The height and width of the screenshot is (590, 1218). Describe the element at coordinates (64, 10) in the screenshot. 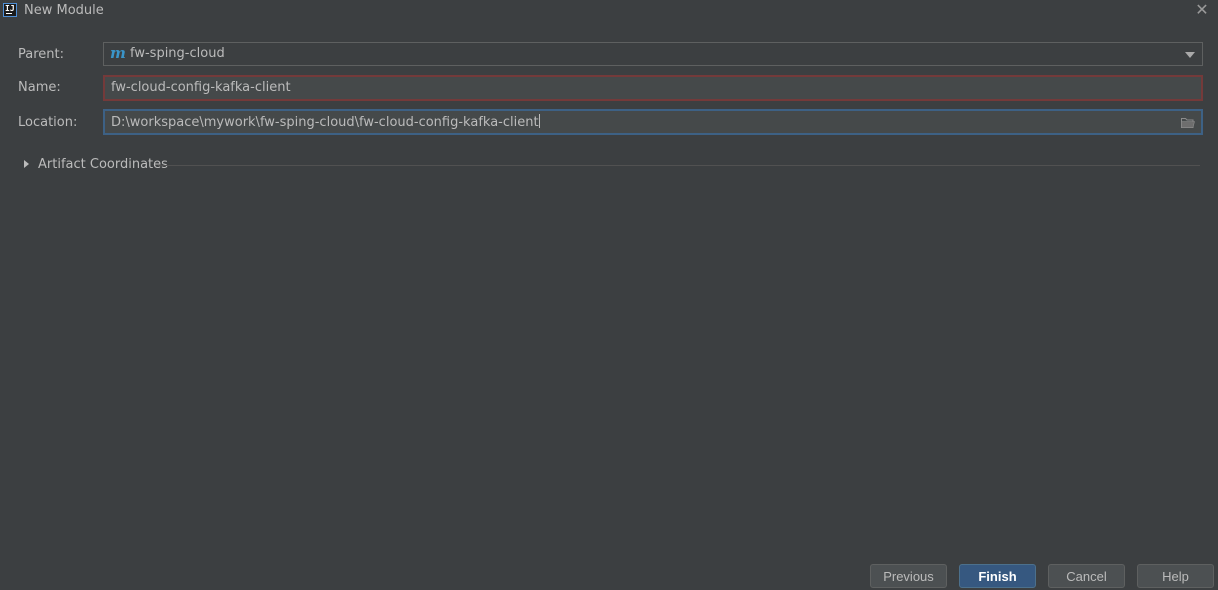

I see `window-title: New Module` at that location.